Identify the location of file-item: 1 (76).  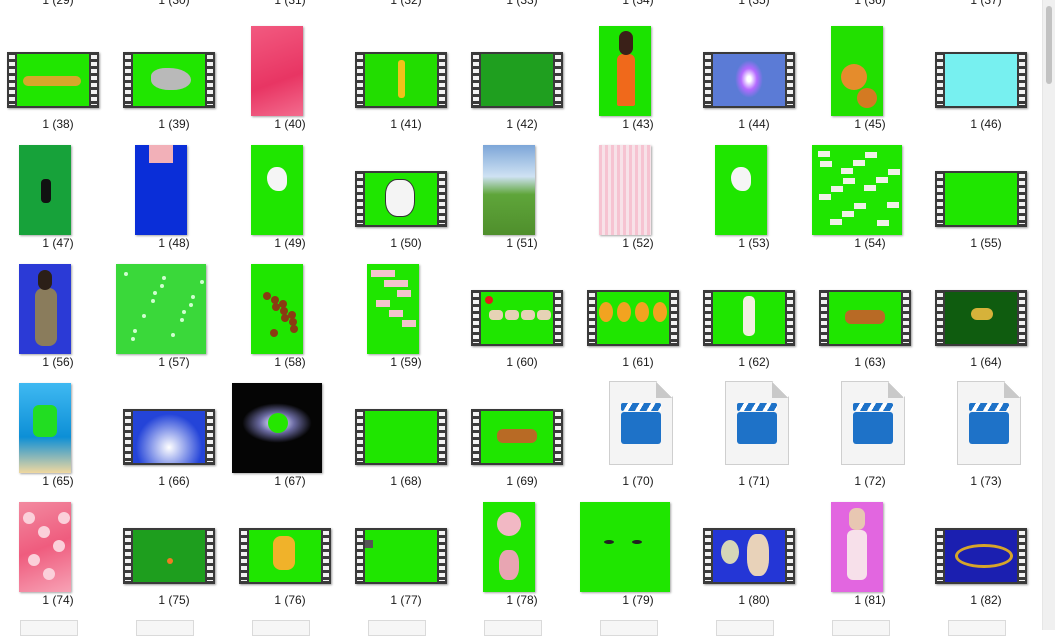
(290, 553).